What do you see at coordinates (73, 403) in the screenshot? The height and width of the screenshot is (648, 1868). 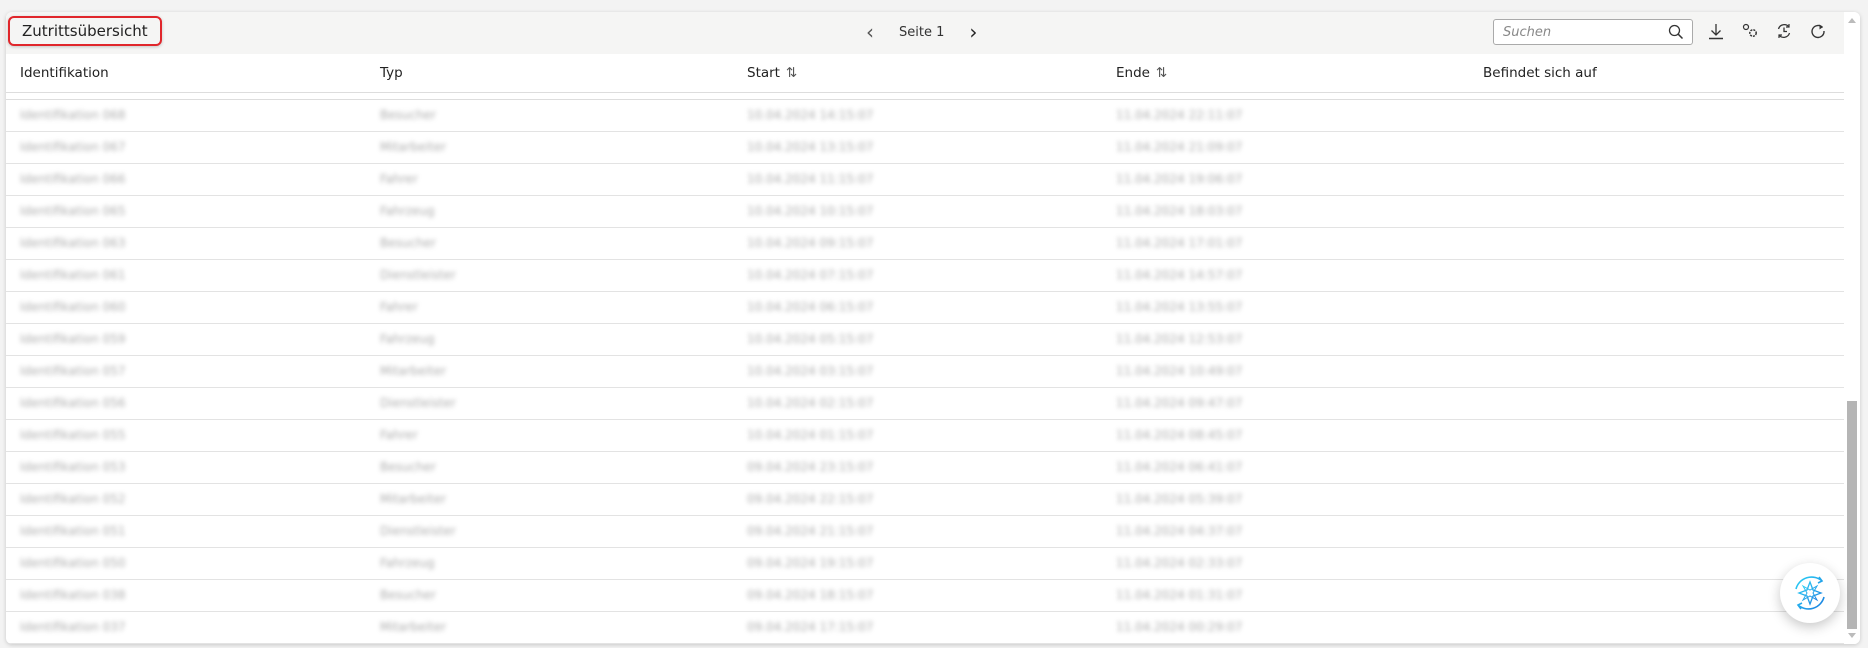 I see `cell-id: Identifikation 056` at bounding box center [73, 403].